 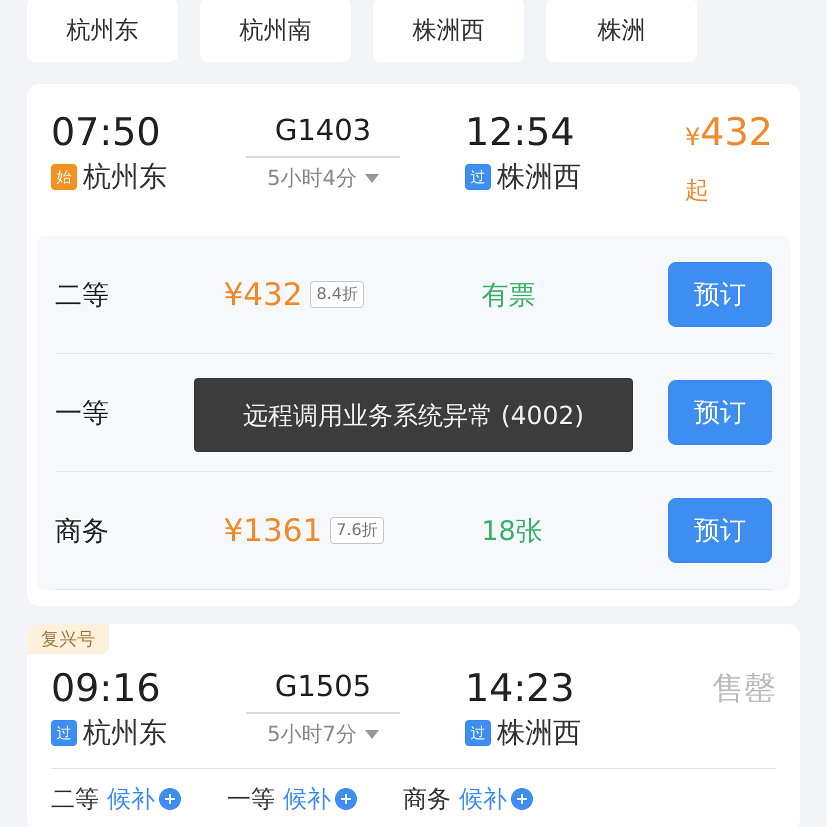 What do you see at coordinates (275, 31) in the screenshot?
I see `station-filter: 杭州南` at bounding box center [275, 31].